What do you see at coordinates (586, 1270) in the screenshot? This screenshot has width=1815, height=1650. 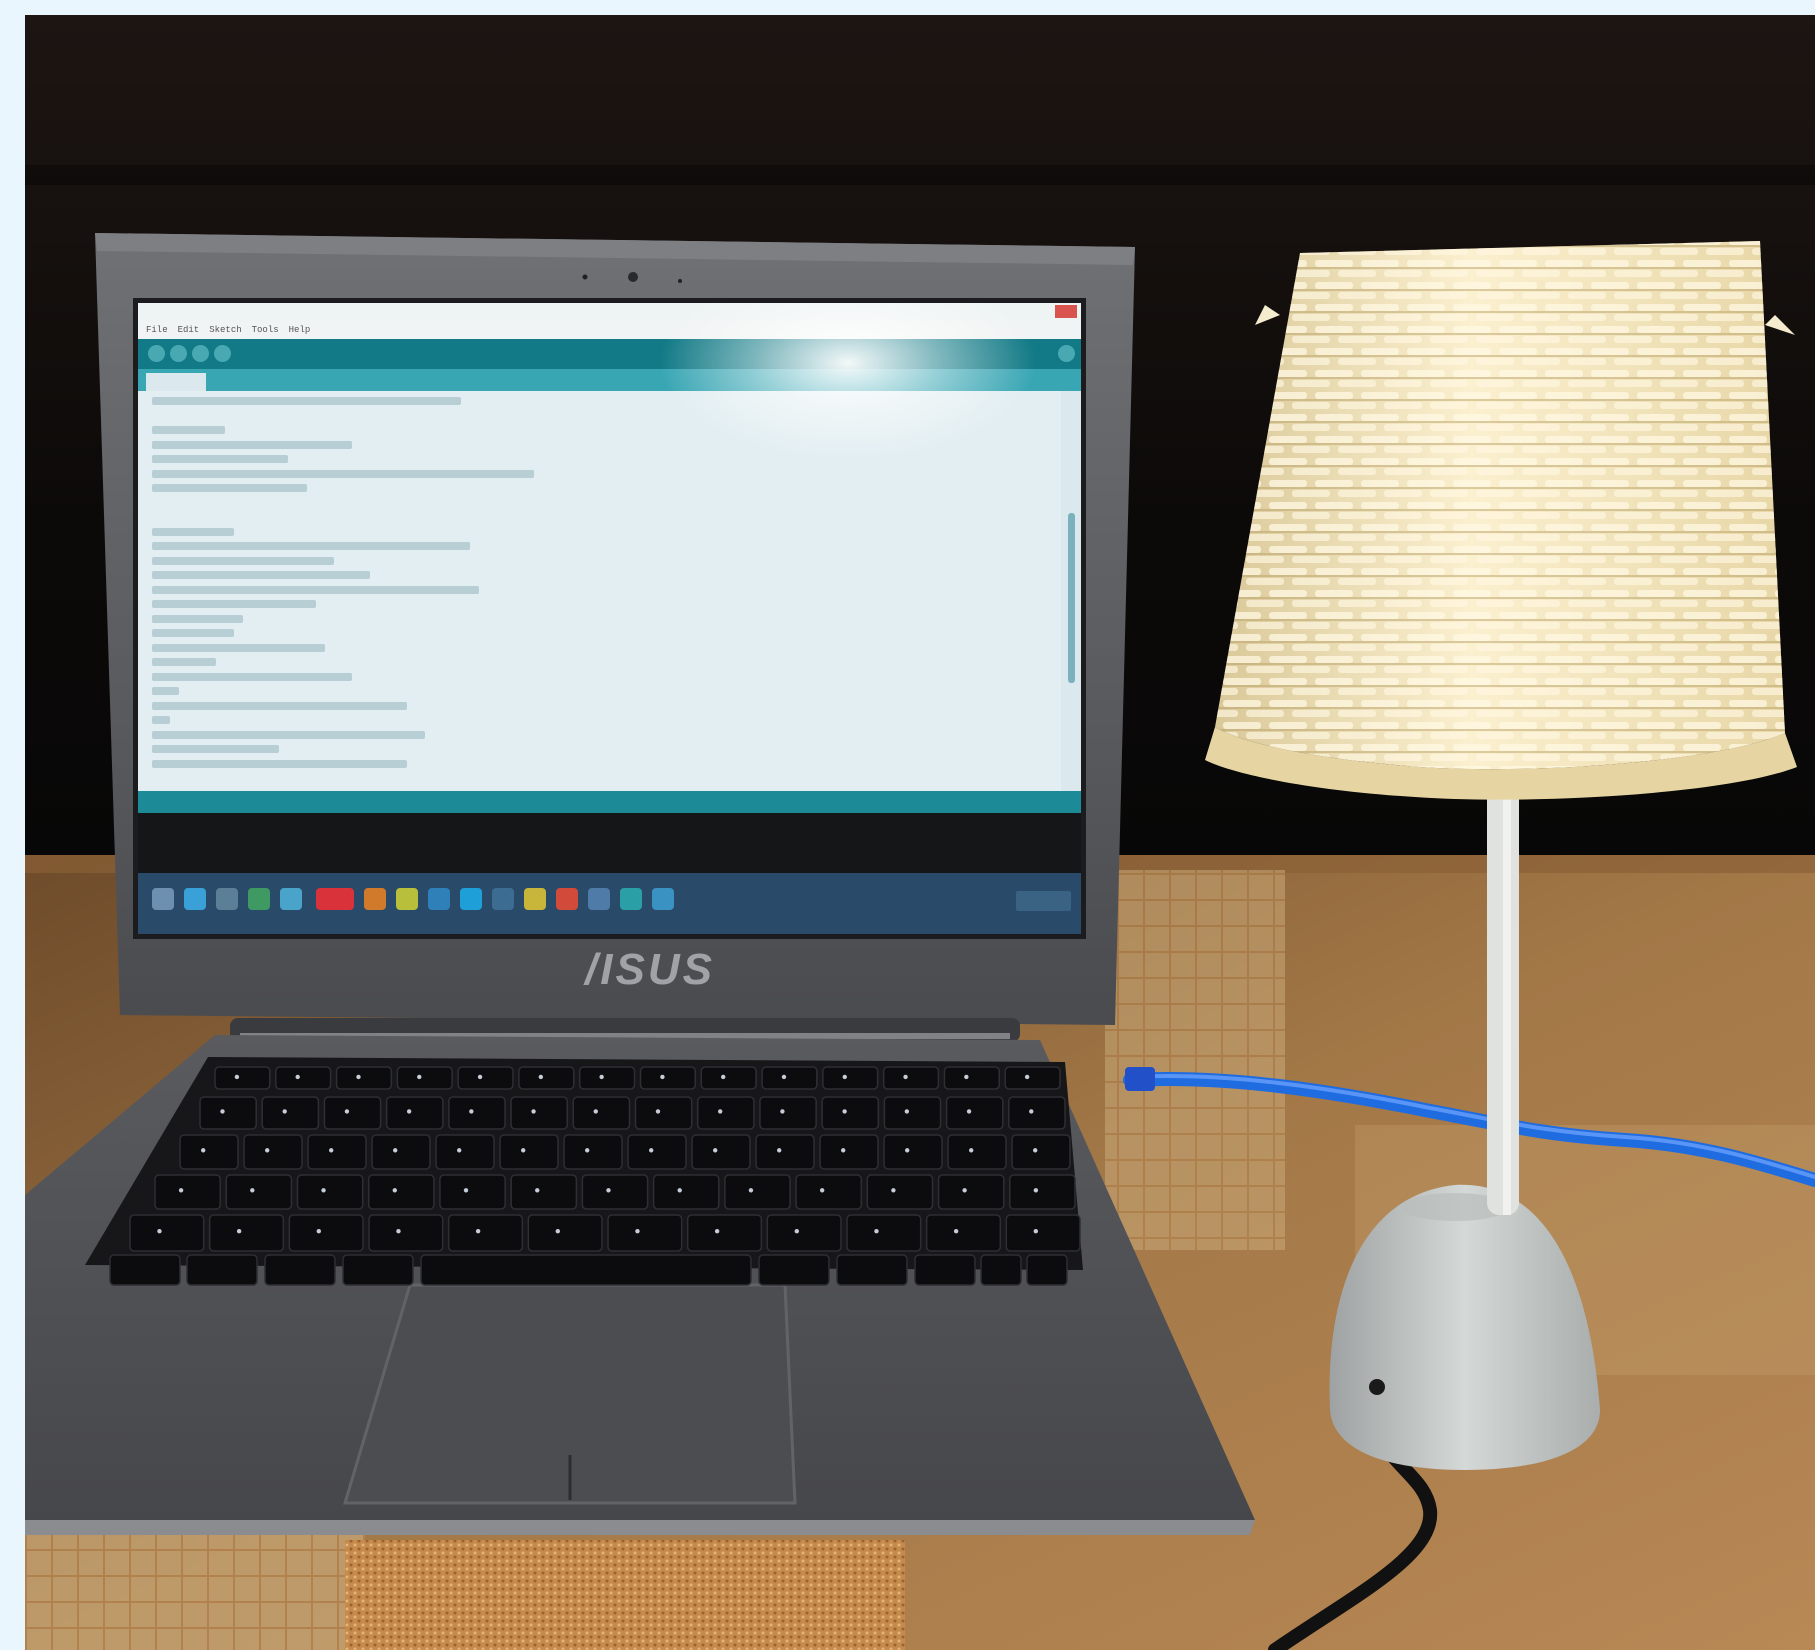 I see `space-bar` at bounding box center [586, 1270].